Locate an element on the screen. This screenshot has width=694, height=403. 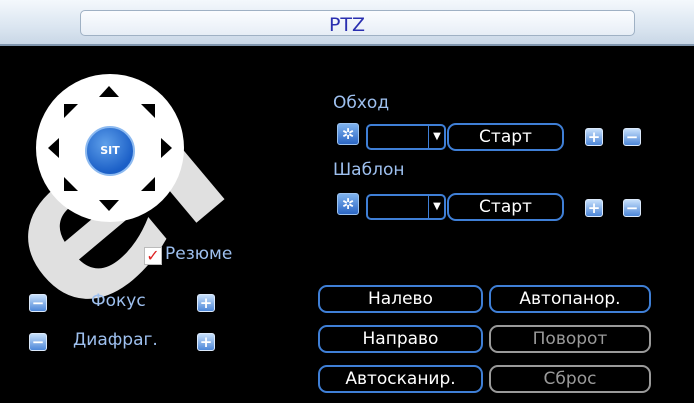
tour-remove-icon: − is located at coordinates (632, 137).